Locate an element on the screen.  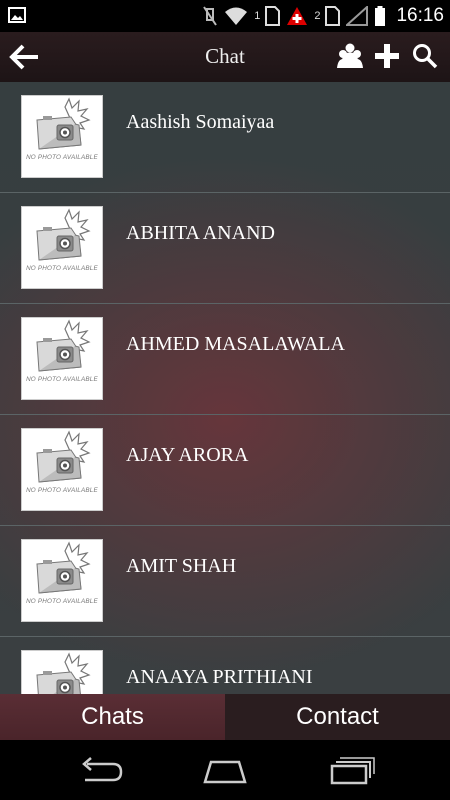
contact-name: ANAAYA PRITHIANI is located at coordinates (219, 677).